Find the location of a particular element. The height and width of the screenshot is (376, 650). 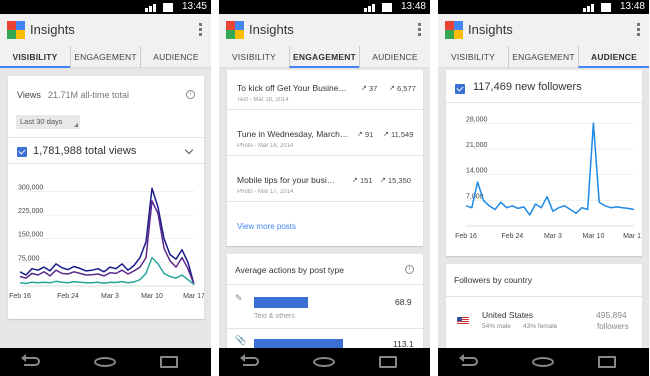

us-flag-icon is located at coordinates (463, 321).